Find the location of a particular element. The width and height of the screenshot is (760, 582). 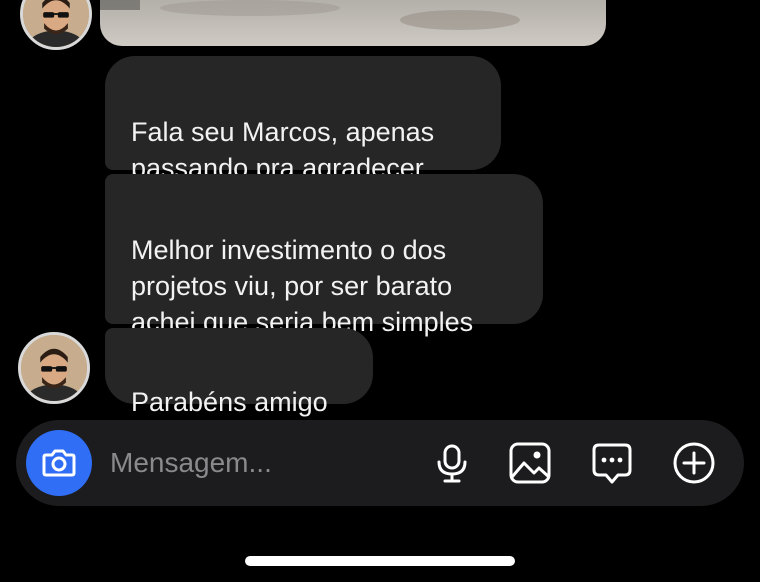

camera-icon is located at coordinates (59, 463).